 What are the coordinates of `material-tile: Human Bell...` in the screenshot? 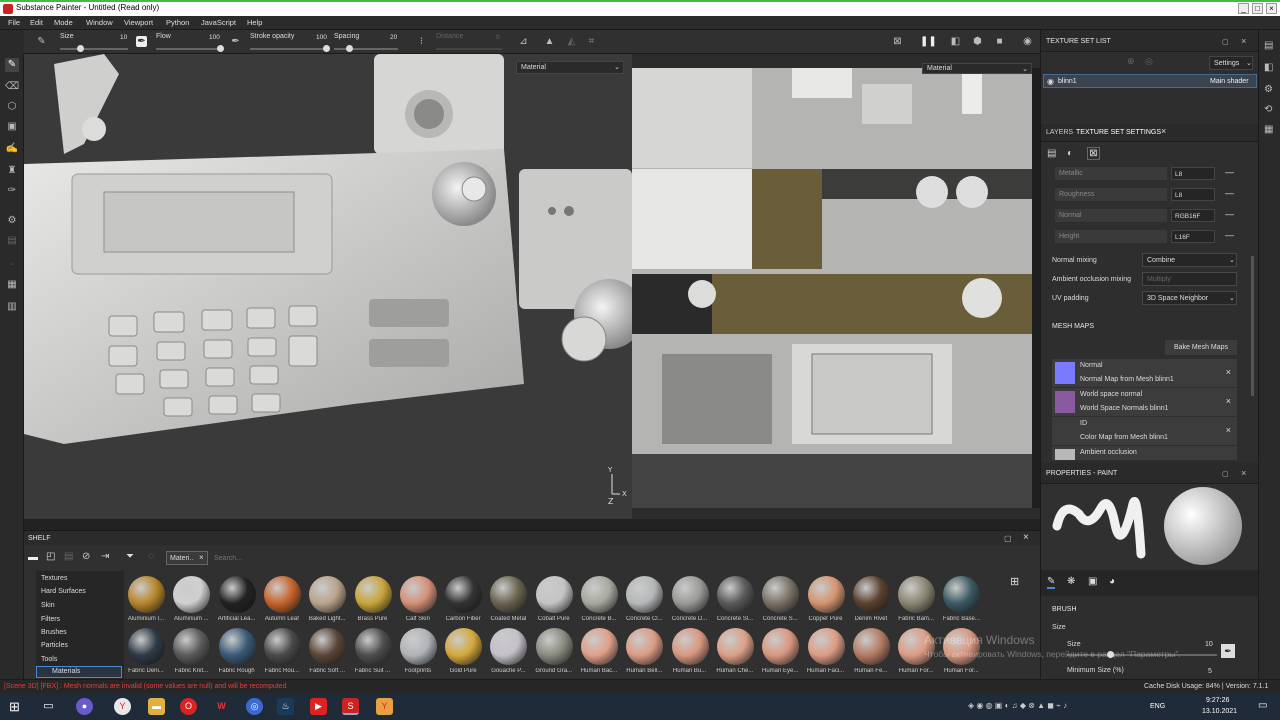 It's located at (644, 654).